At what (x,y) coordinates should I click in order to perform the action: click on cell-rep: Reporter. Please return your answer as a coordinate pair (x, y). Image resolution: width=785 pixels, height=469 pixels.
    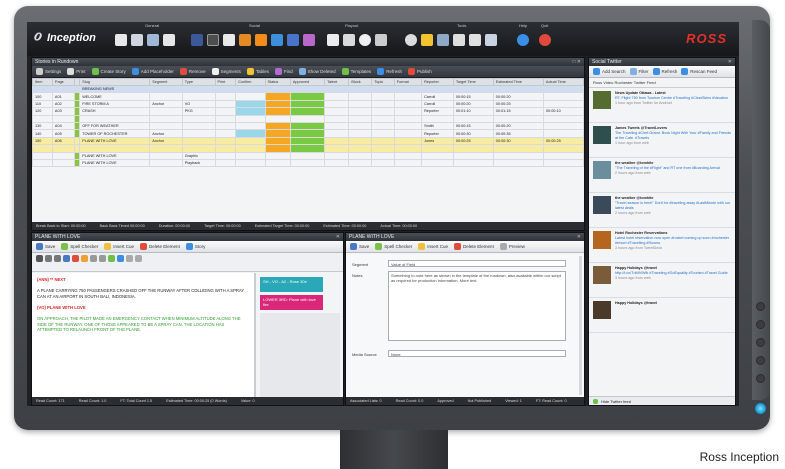
    Looking at the image, I should click on (437, 133).